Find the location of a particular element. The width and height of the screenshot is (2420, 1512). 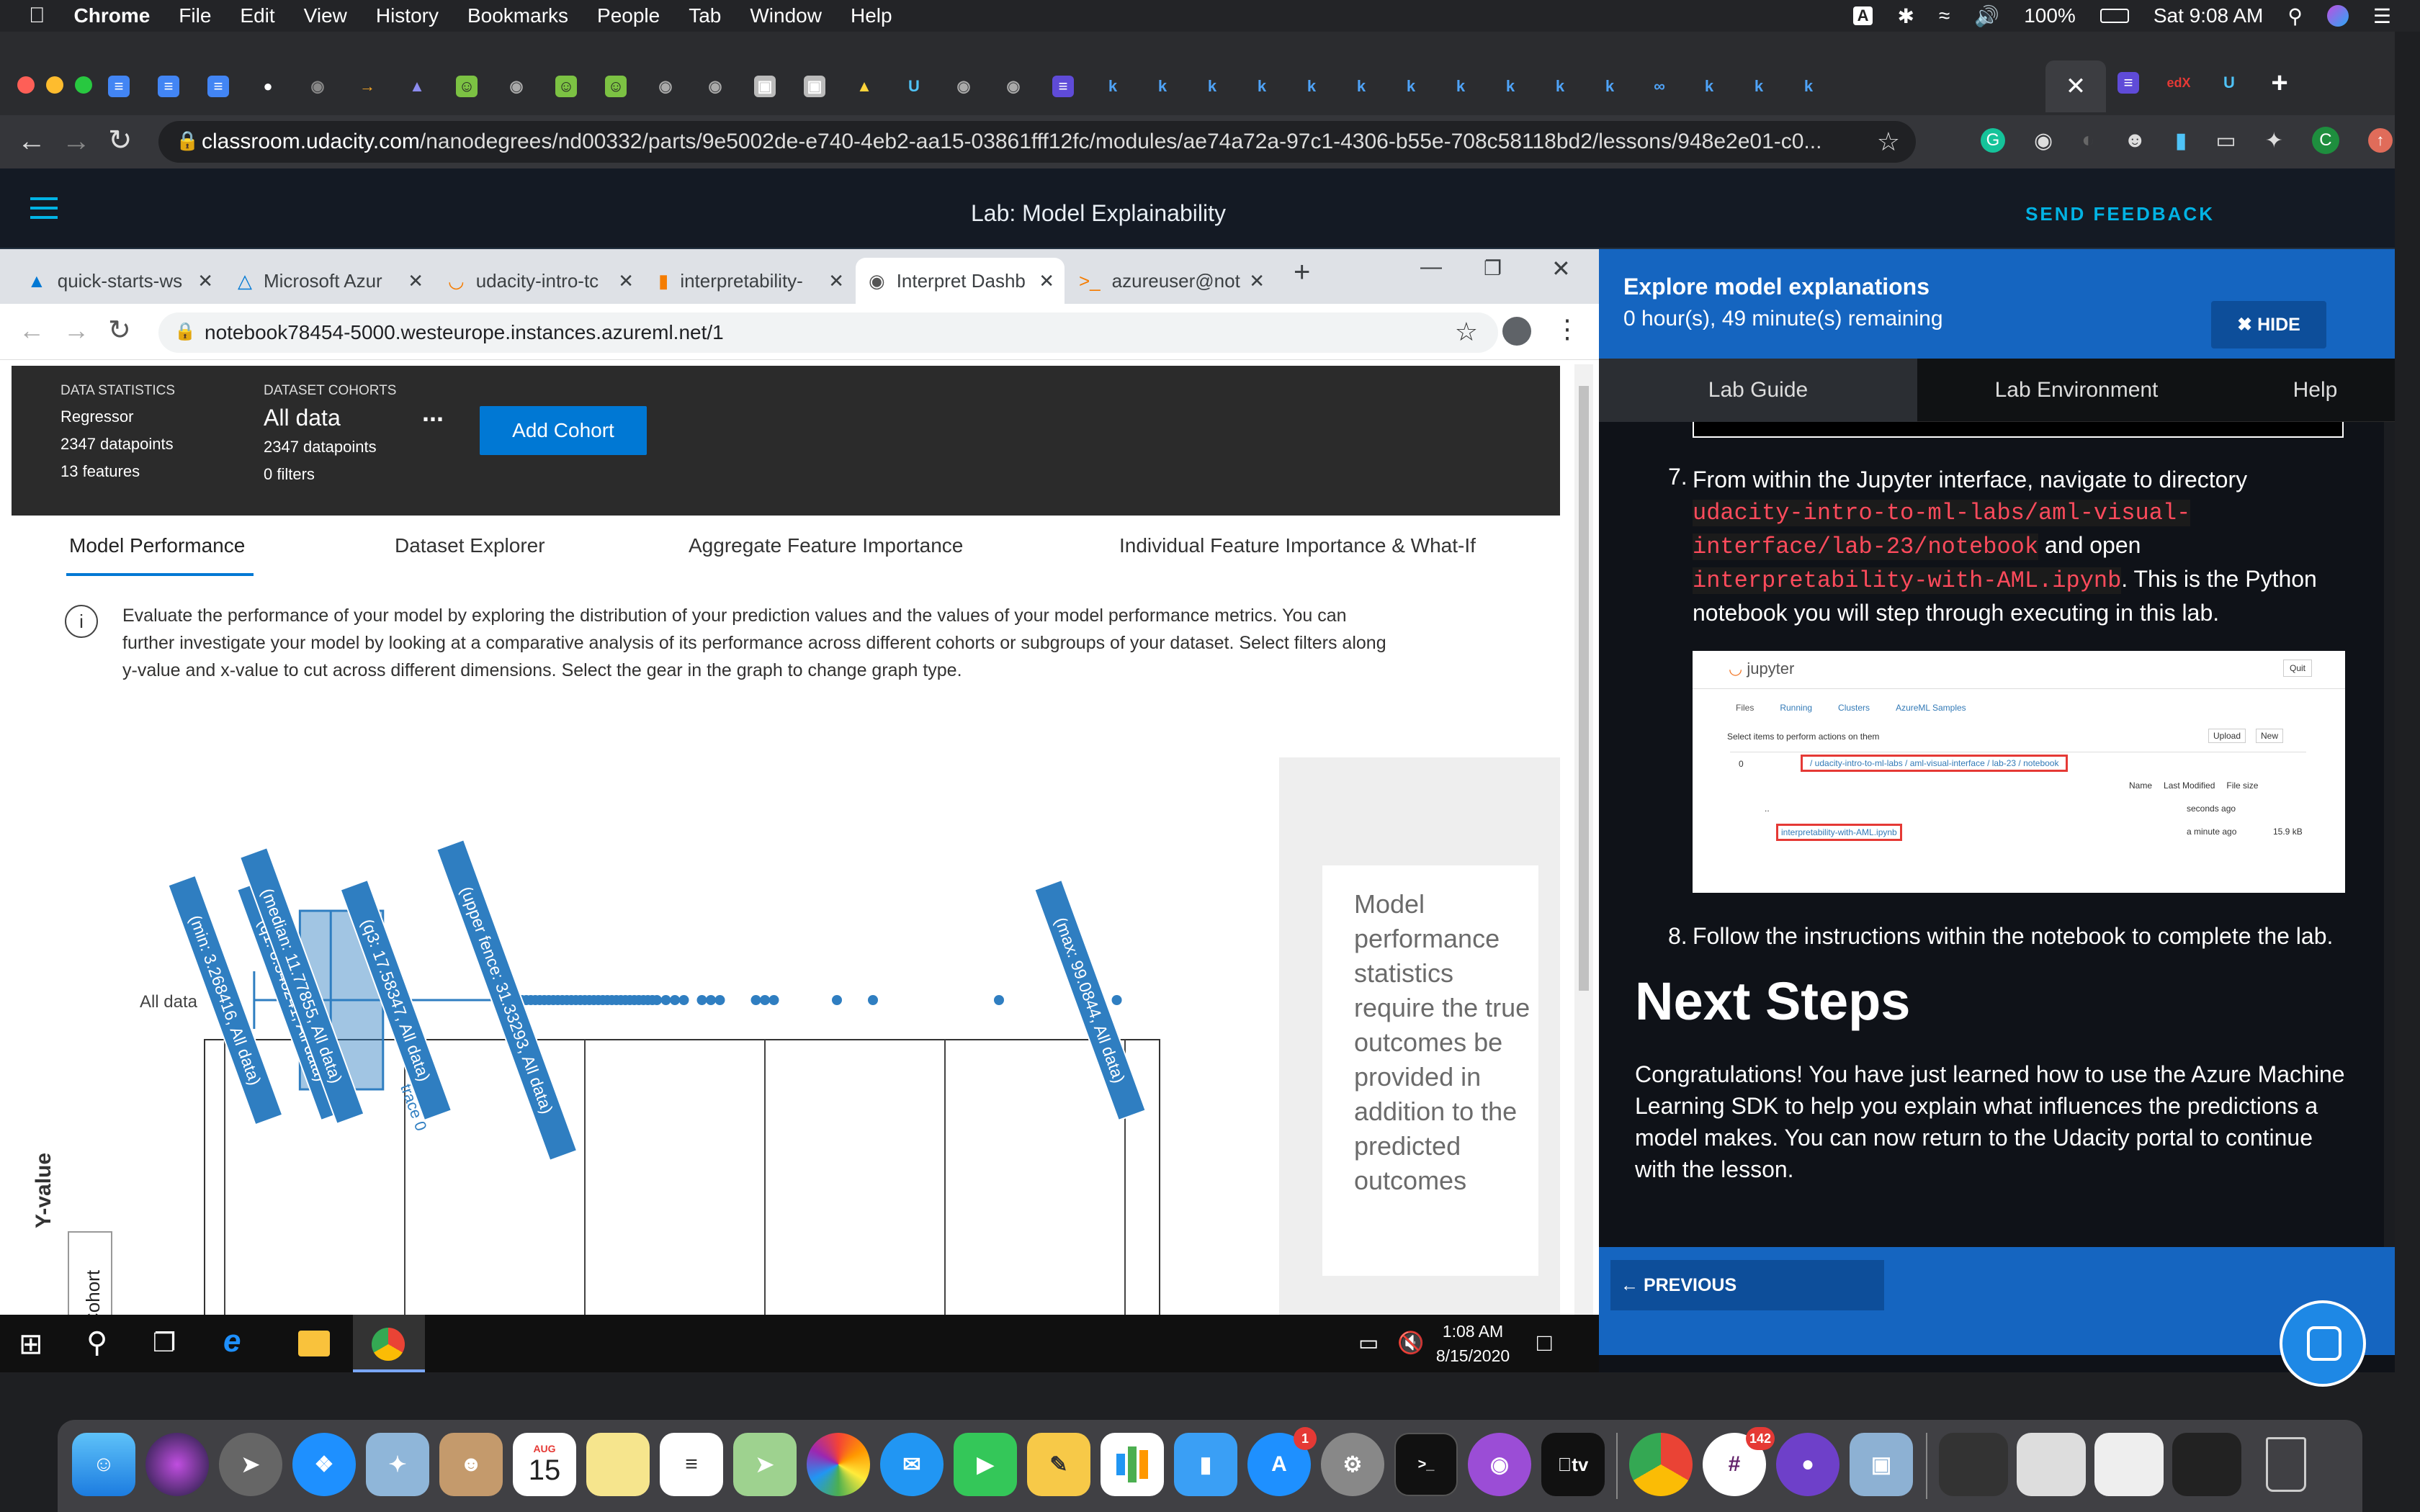

tab-aggregate-feature-importance: Aggregate Feature Importance is located at coordinates (826, 545).